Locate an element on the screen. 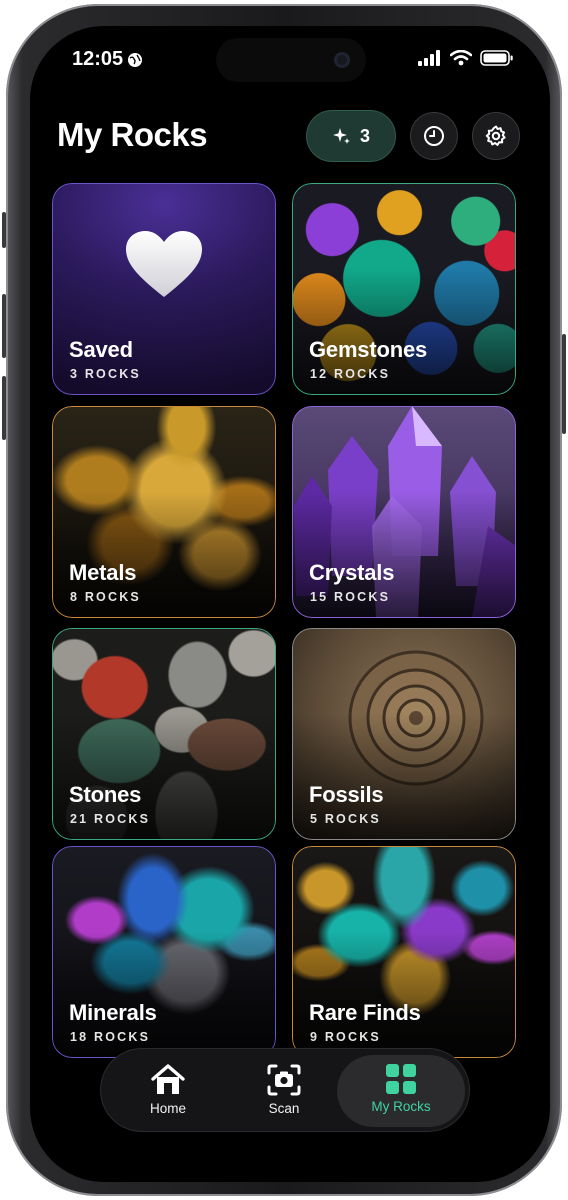 This screenshot has width=568, height=1200. category-card-gemstones: Gemstones 12 ROCKS is located at coordinates (404, 289).